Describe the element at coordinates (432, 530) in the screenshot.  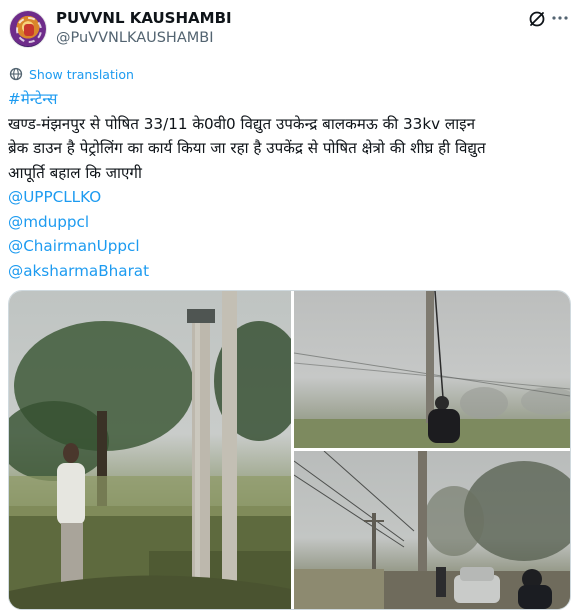
I see `media-photo-foggy-road` at that location.